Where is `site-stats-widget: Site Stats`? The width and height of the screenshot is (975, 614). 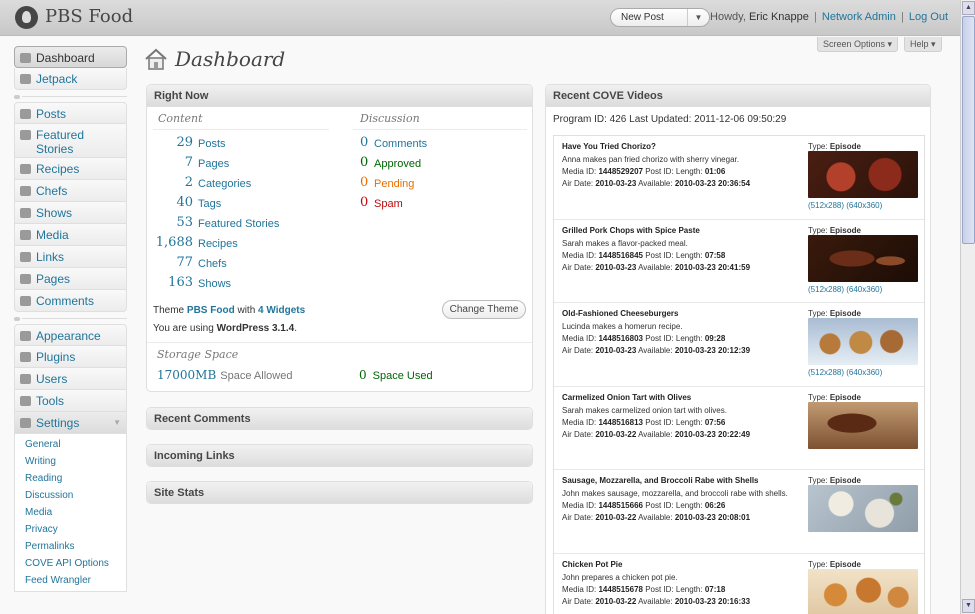
site-stats-widget: Site Stats is located at coordinates (339, 492).